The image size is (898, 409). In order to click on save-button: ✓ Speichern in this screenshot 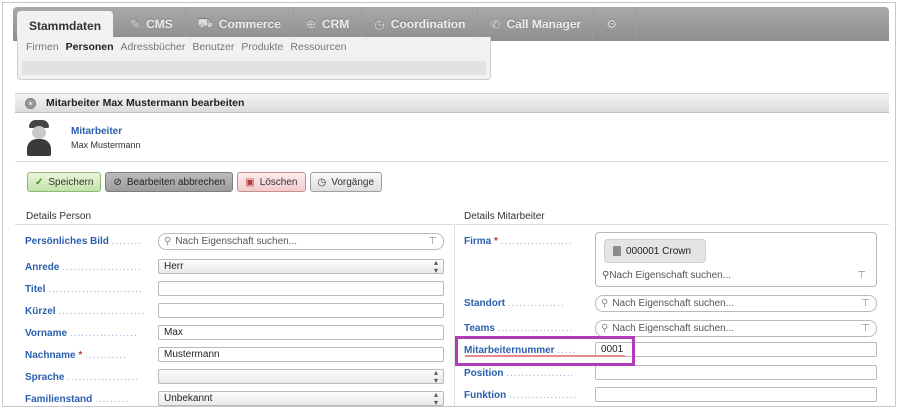, I will do `click(64, 182)`.